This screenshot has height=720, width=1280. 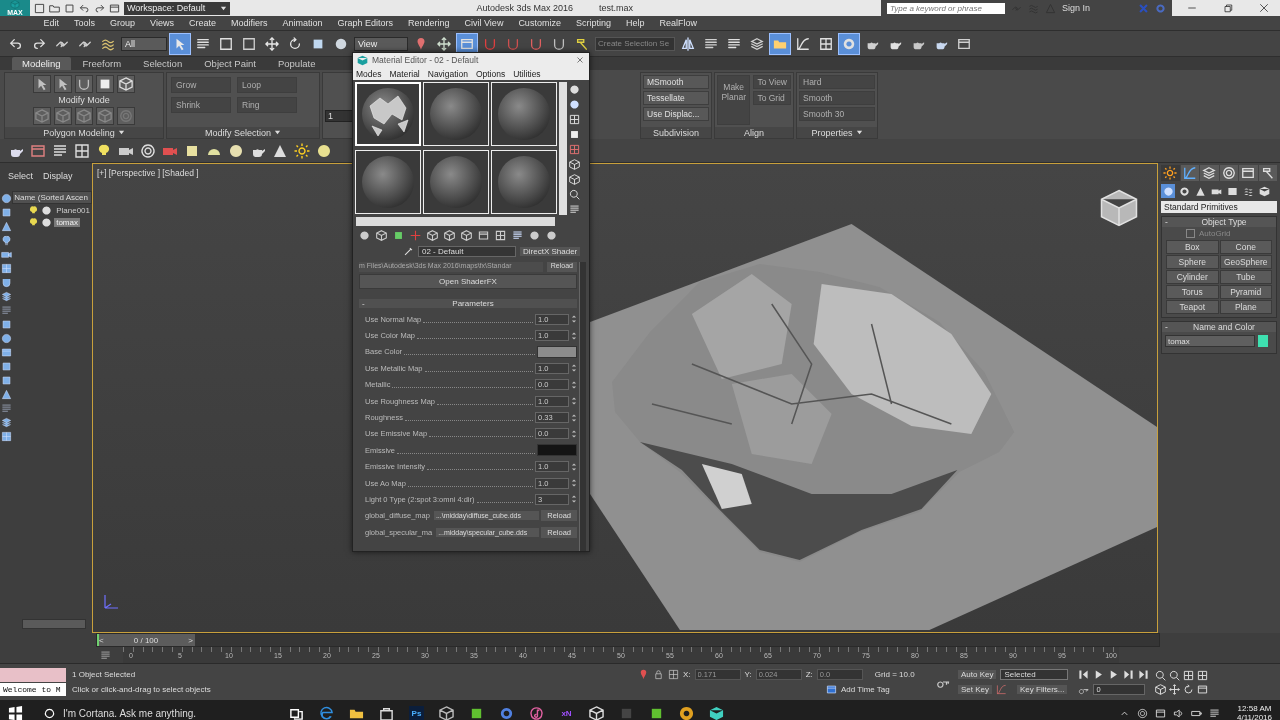 I want to click on key-mode-dropdown: Selected, so click(x=1034, y=674).